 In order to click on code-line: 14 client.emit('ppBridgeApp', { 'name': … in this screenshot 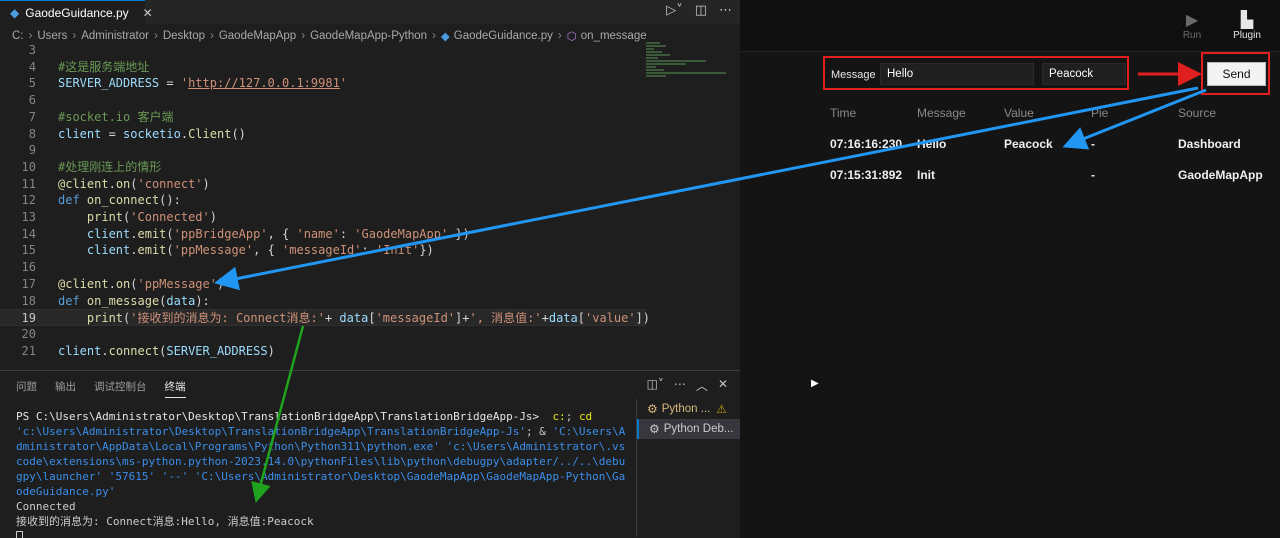, I will do `click(323, 234)`.